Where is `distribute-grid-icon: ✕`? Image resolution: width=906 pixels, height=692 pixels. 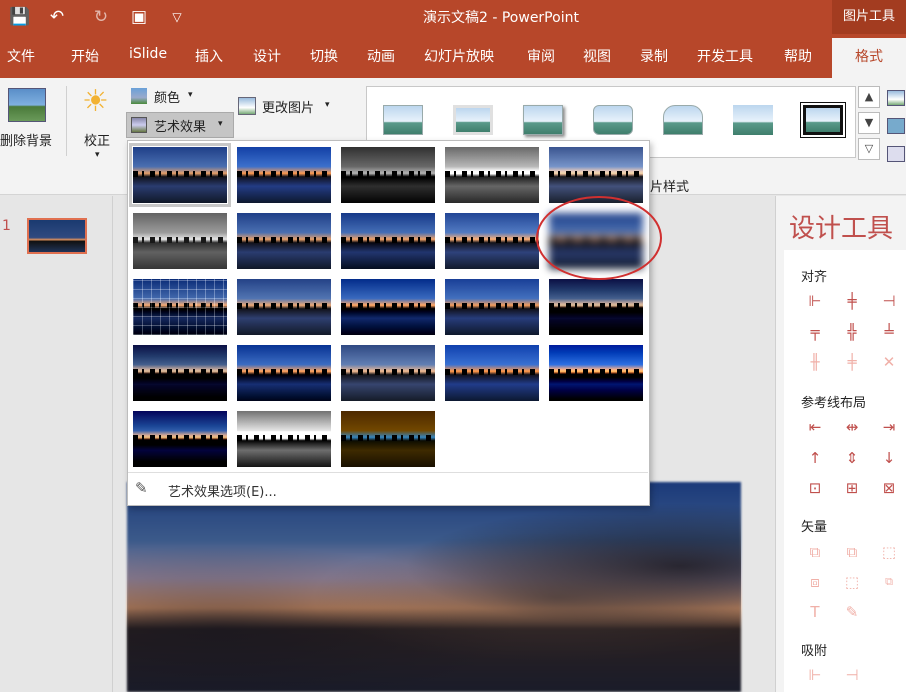
distribute-grid-icon: ✕ is located at coordinates (889, 362).